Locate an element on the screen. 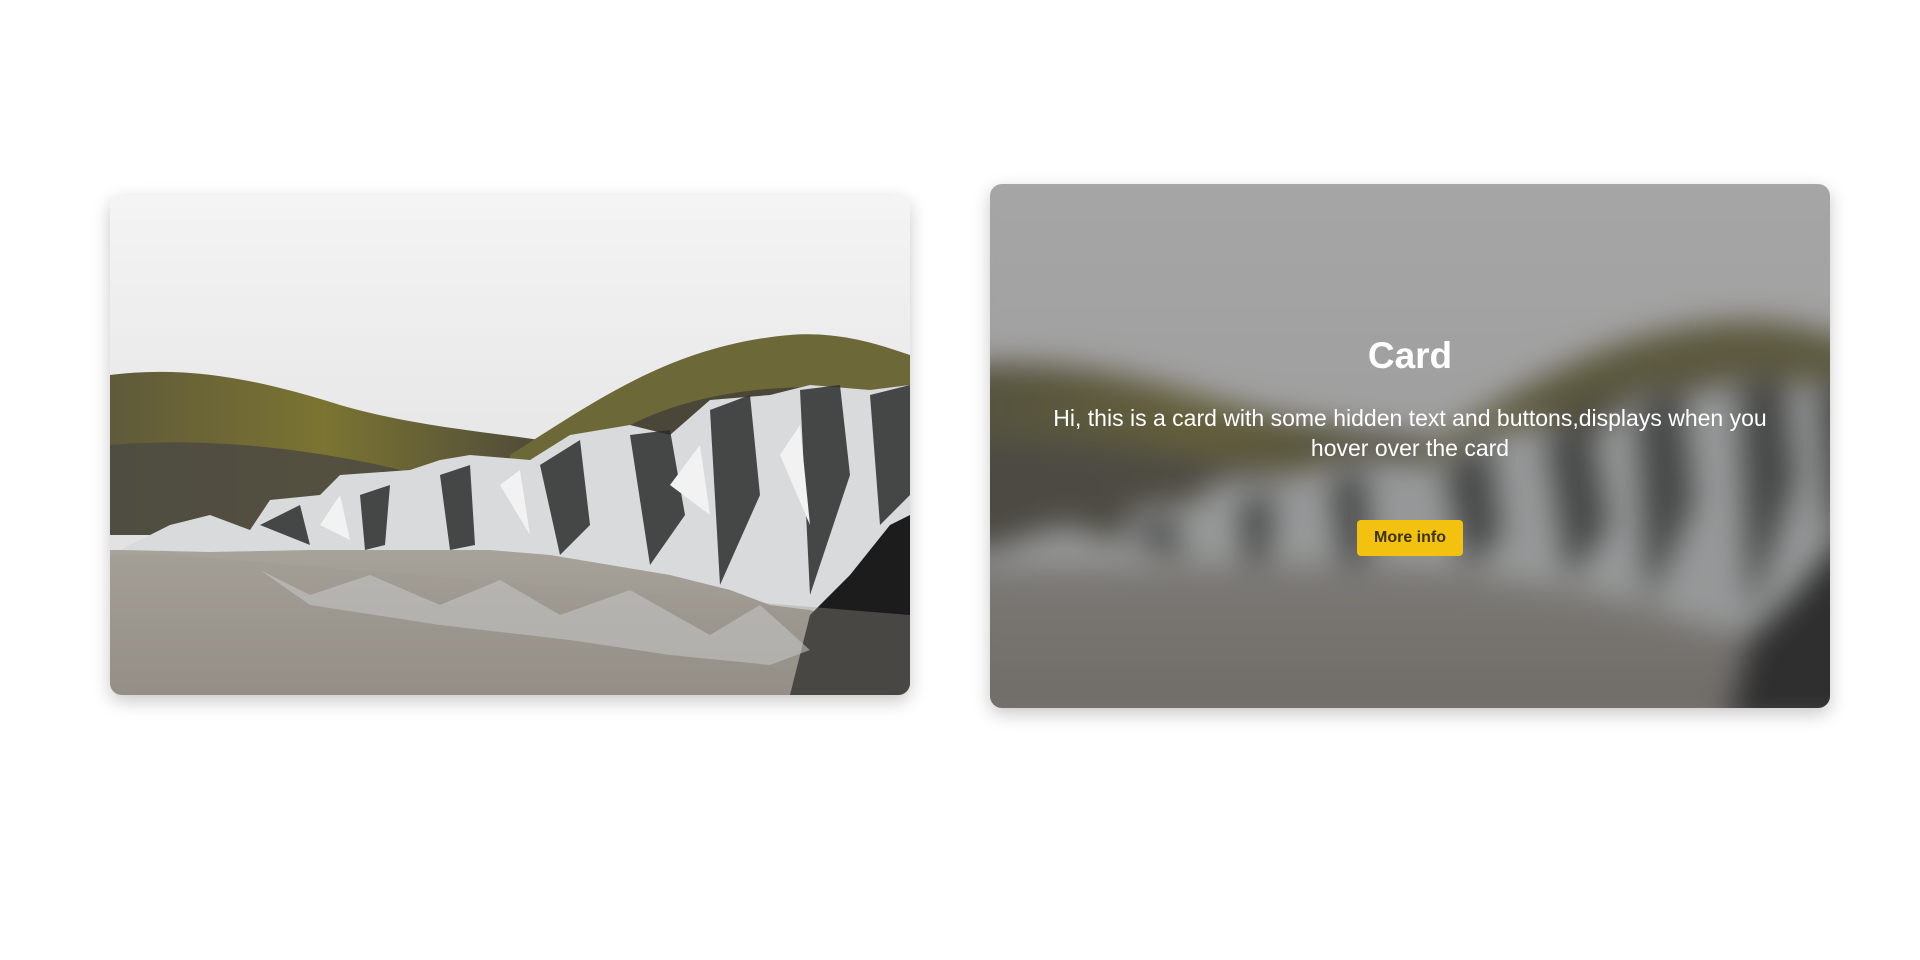  more-info-button: More info is located at coordinates (1410, 537).